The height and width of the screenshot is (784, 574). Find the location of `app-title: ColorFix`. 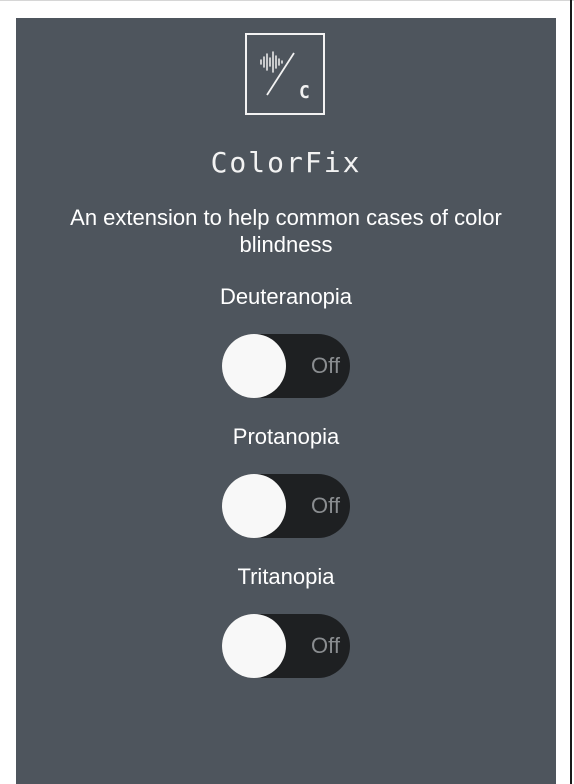

app-title: ColorFix is located at coordinates (286, 162).